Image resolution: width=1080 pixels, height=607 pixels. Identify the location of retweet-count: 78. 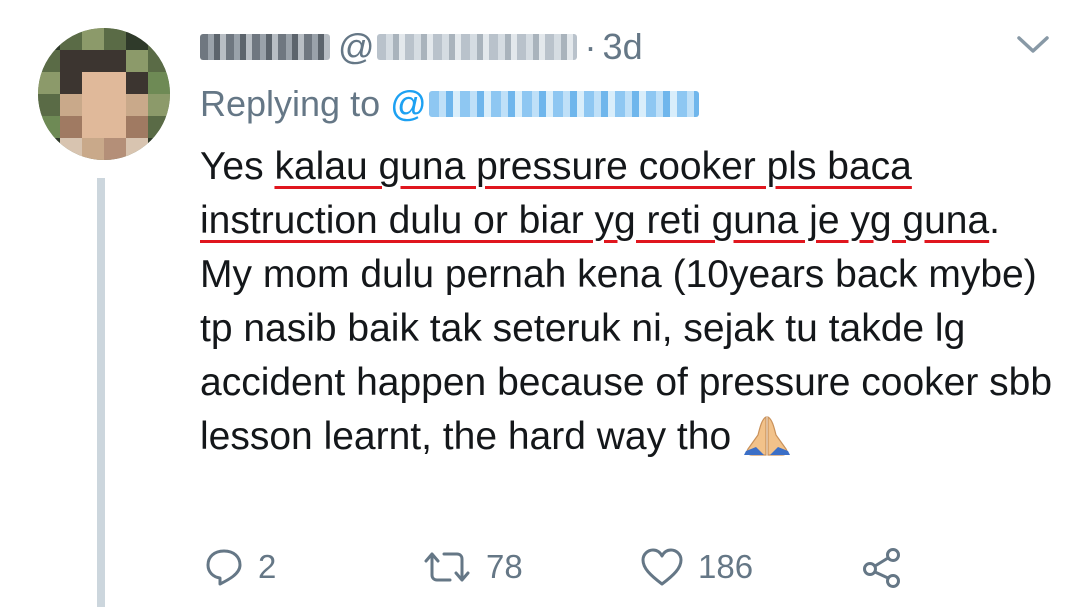
(504, 566).